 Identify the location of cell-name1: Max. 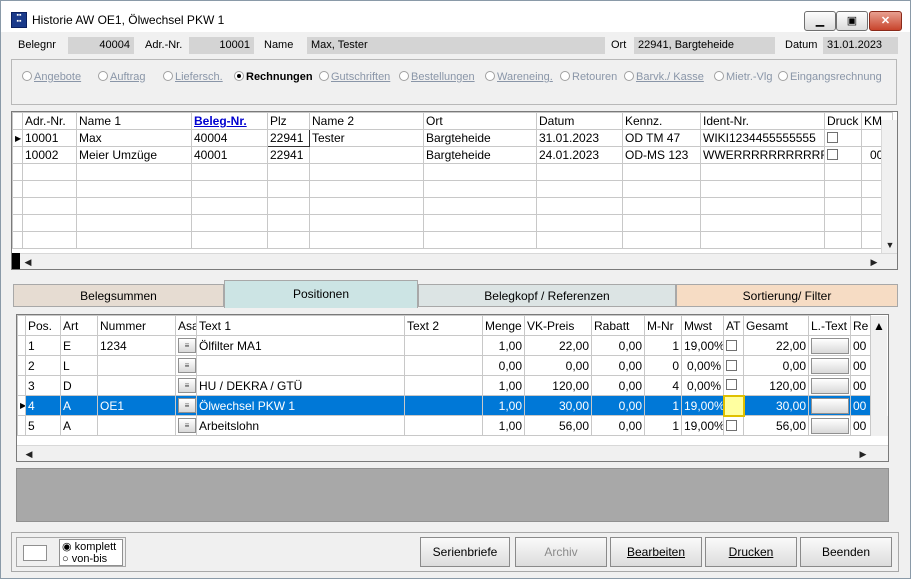
(134, 138).